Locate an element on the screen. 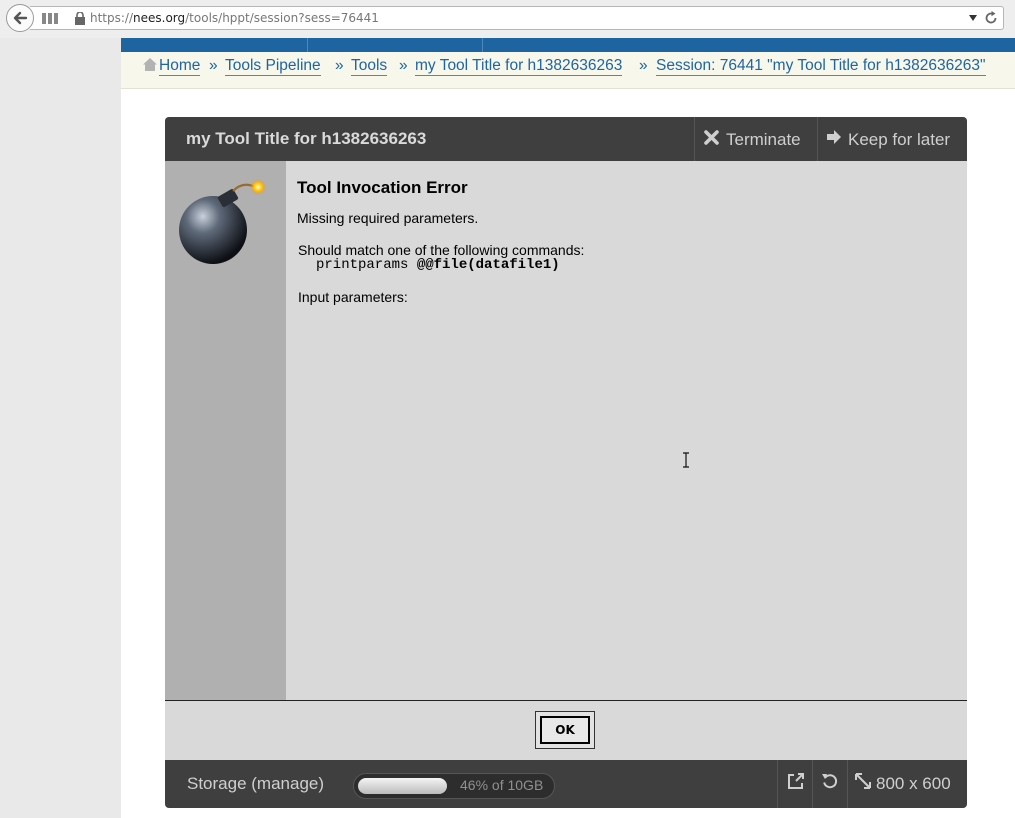 This screenshot has width=1015, height=818. command-syntax: printparams @@file(datafile1) is located at coordinates (438, 265).